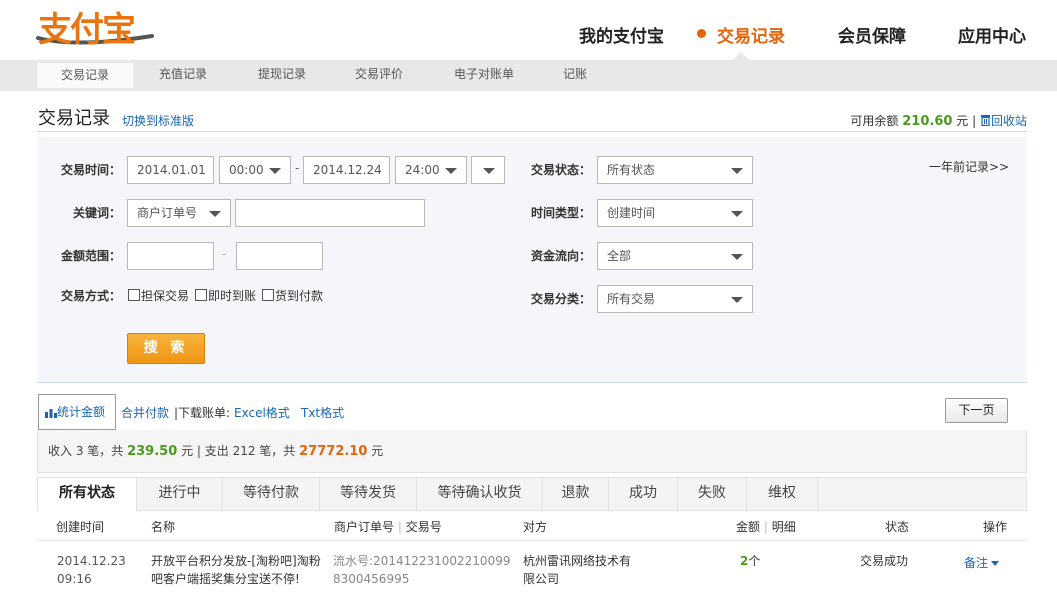 Image resolution: width=1057 pixels, height=602 pixels. I want to click on method-label: 交易方式：, so click(91, 296).